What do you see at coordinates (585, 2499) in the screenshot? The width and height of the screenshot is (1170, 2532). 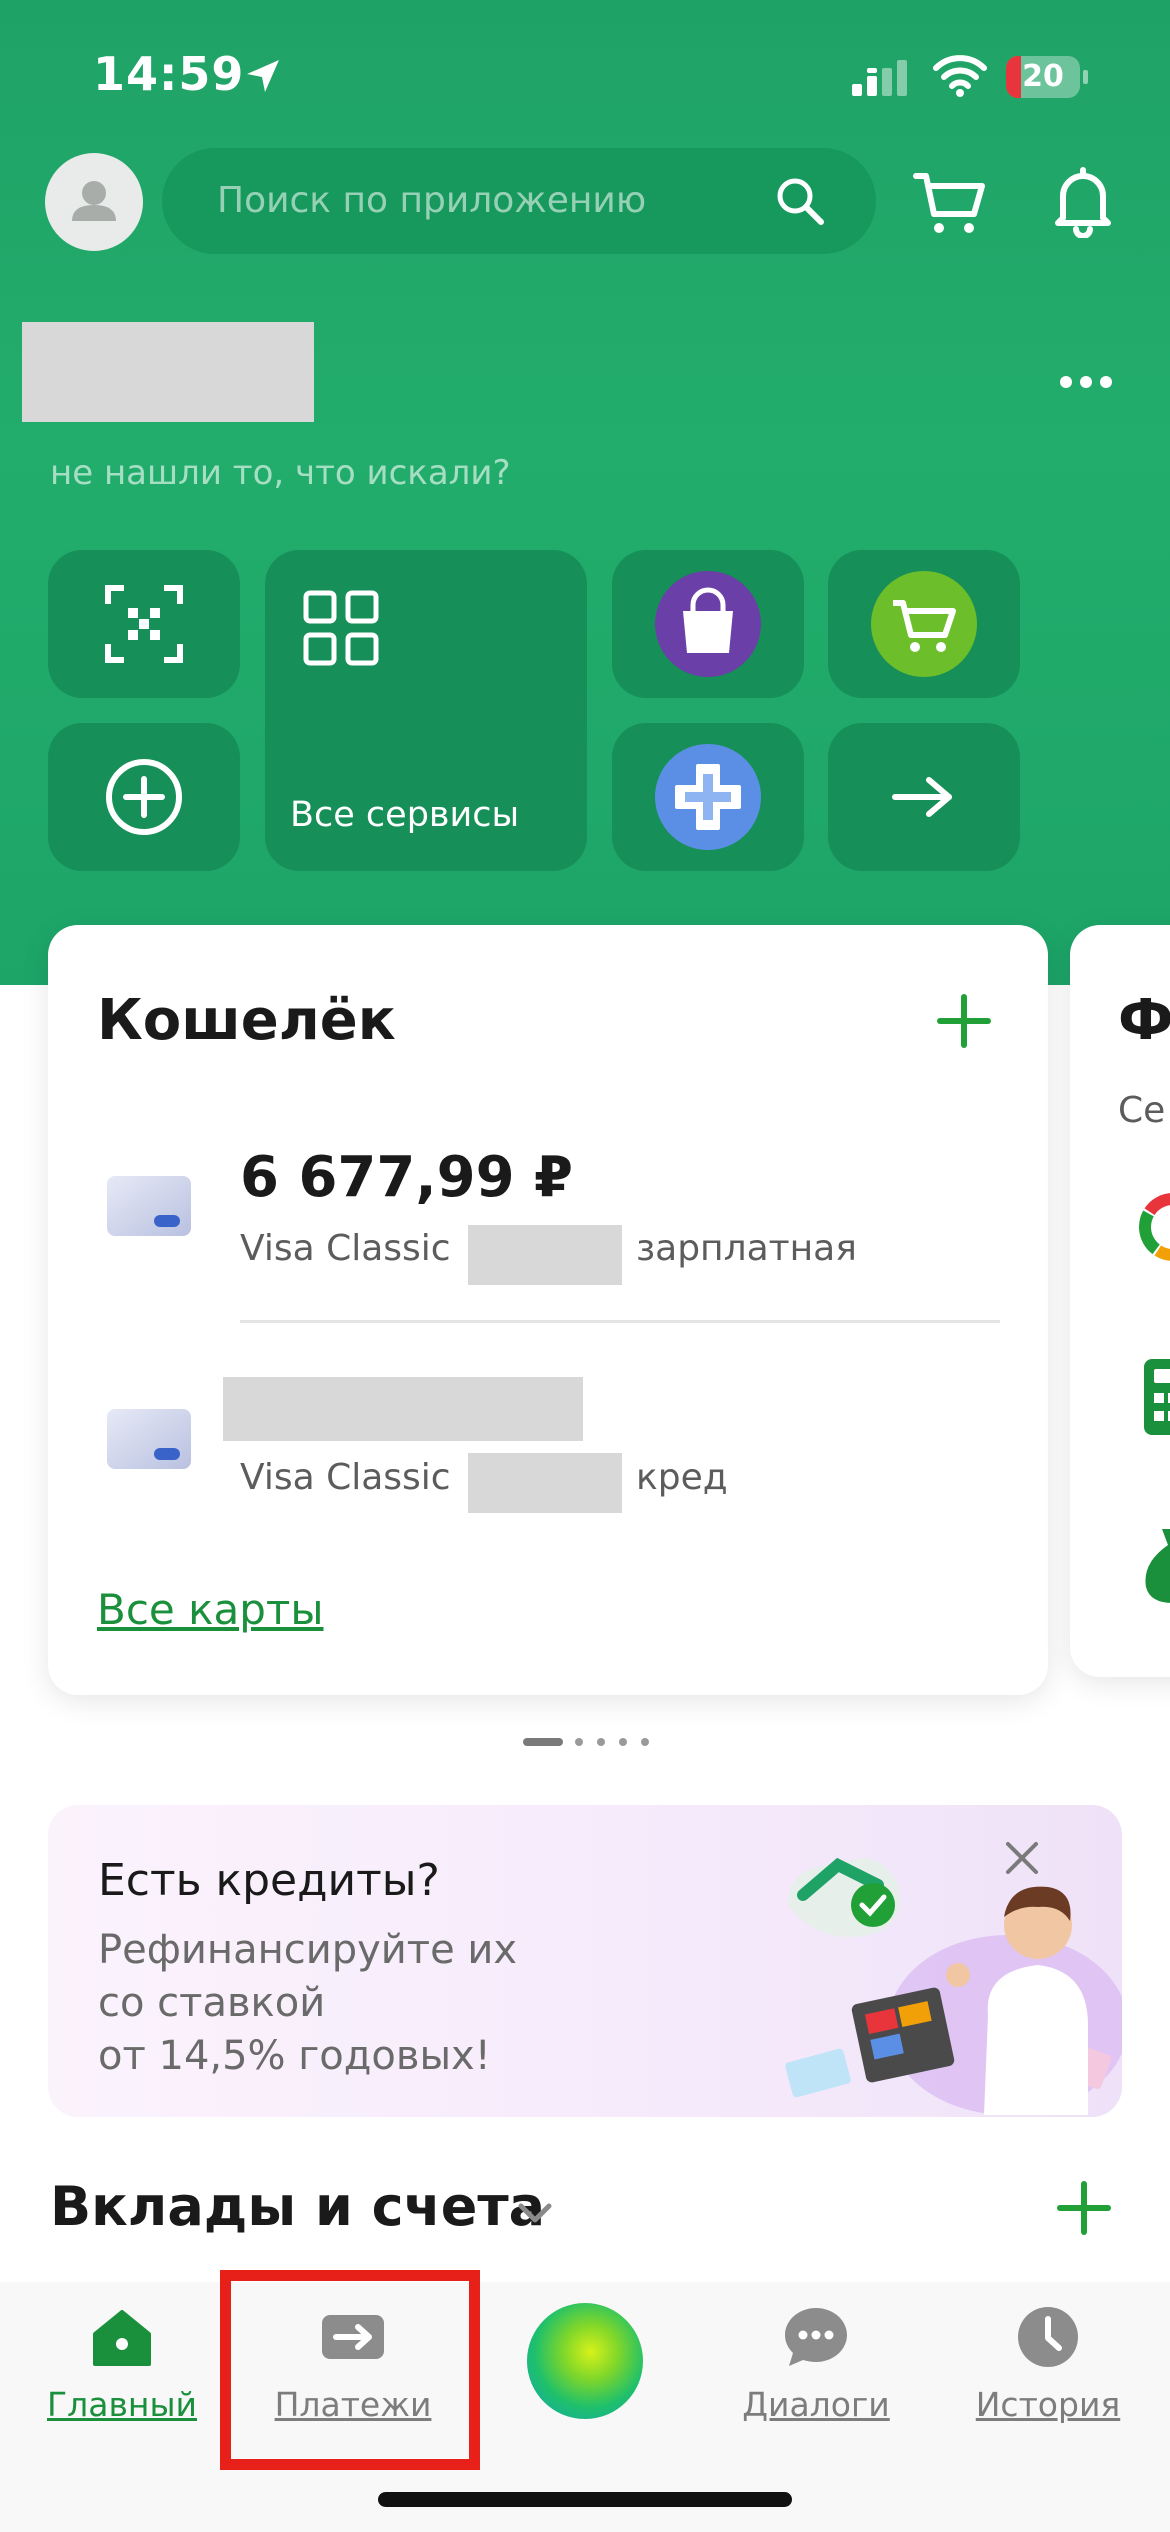 I see `home-indicator` at bounding box center [585, 2499].